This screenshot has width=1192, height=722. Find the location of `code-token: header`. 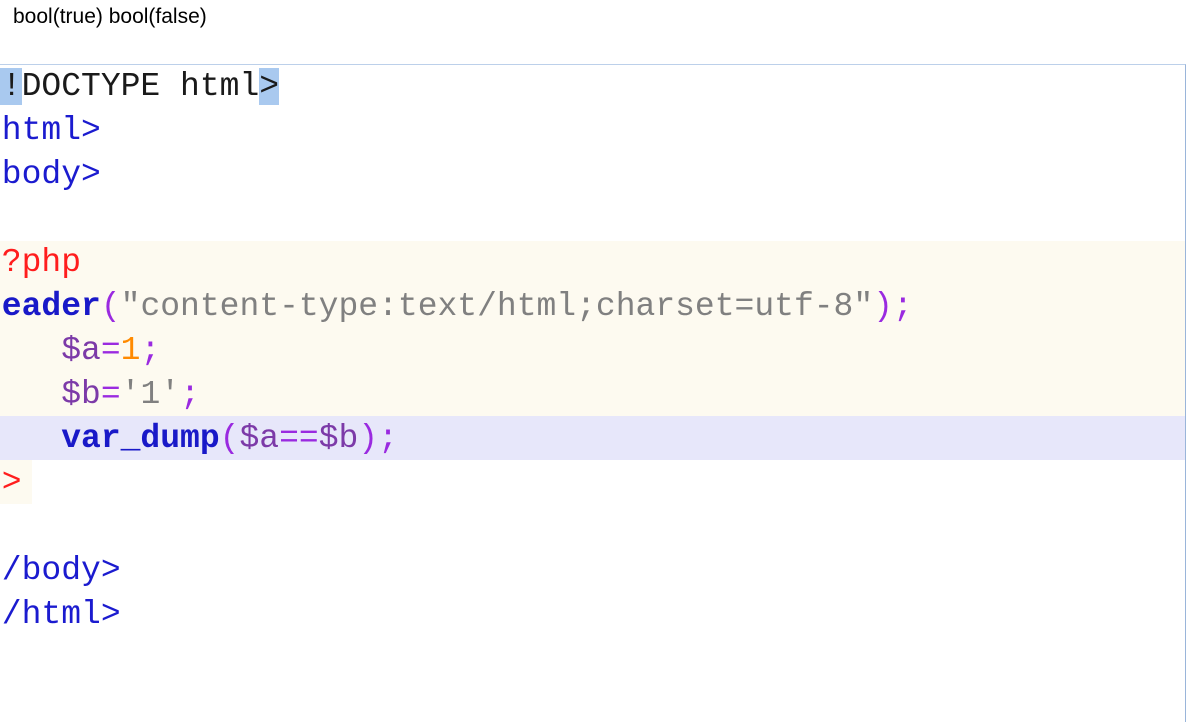

code-token: header is located at coordinates (50, 306).